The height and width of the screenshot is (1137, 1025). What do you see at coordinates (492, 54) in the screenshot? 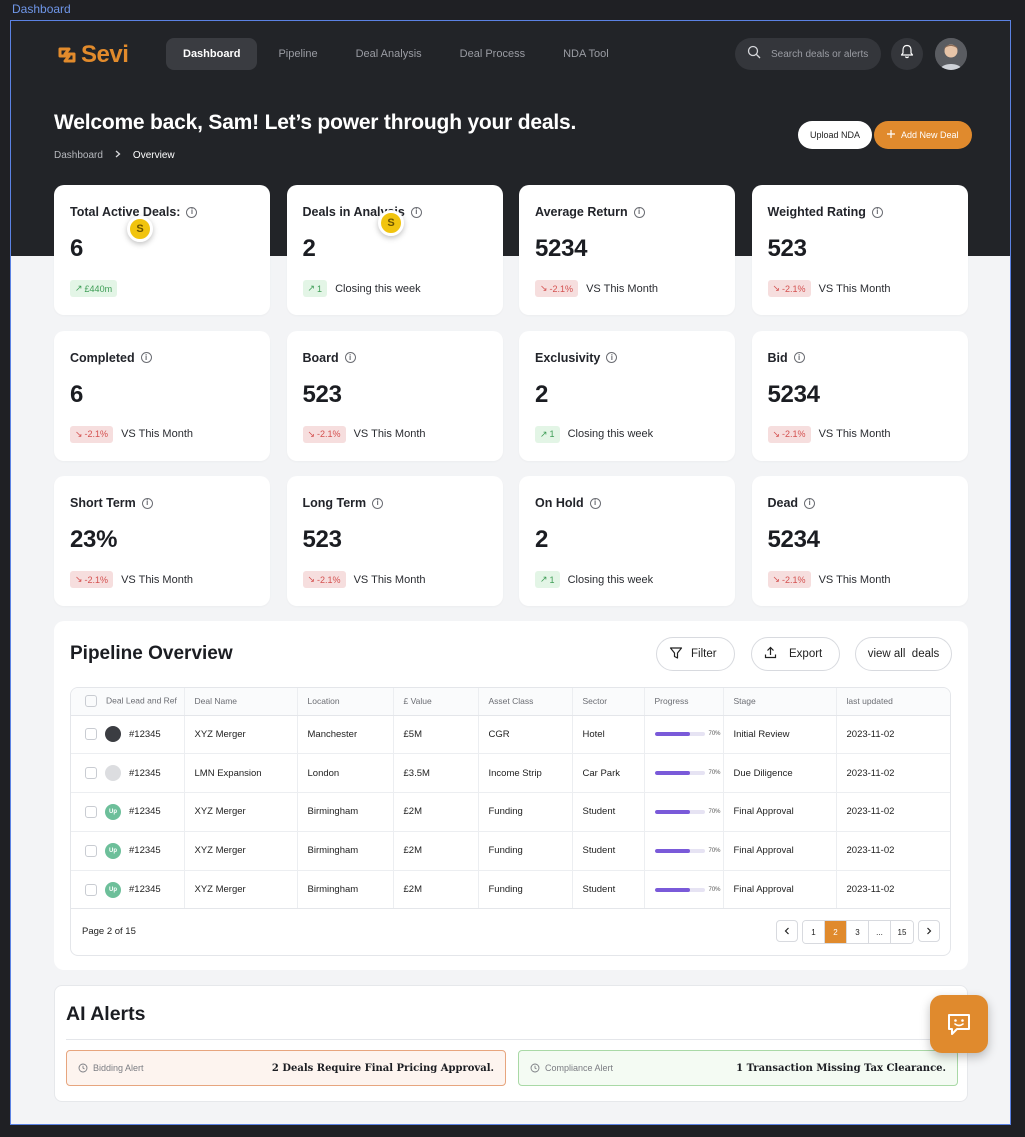
I see `nav-item-deal-process: Deal Process` at bounding box center [492, 54].